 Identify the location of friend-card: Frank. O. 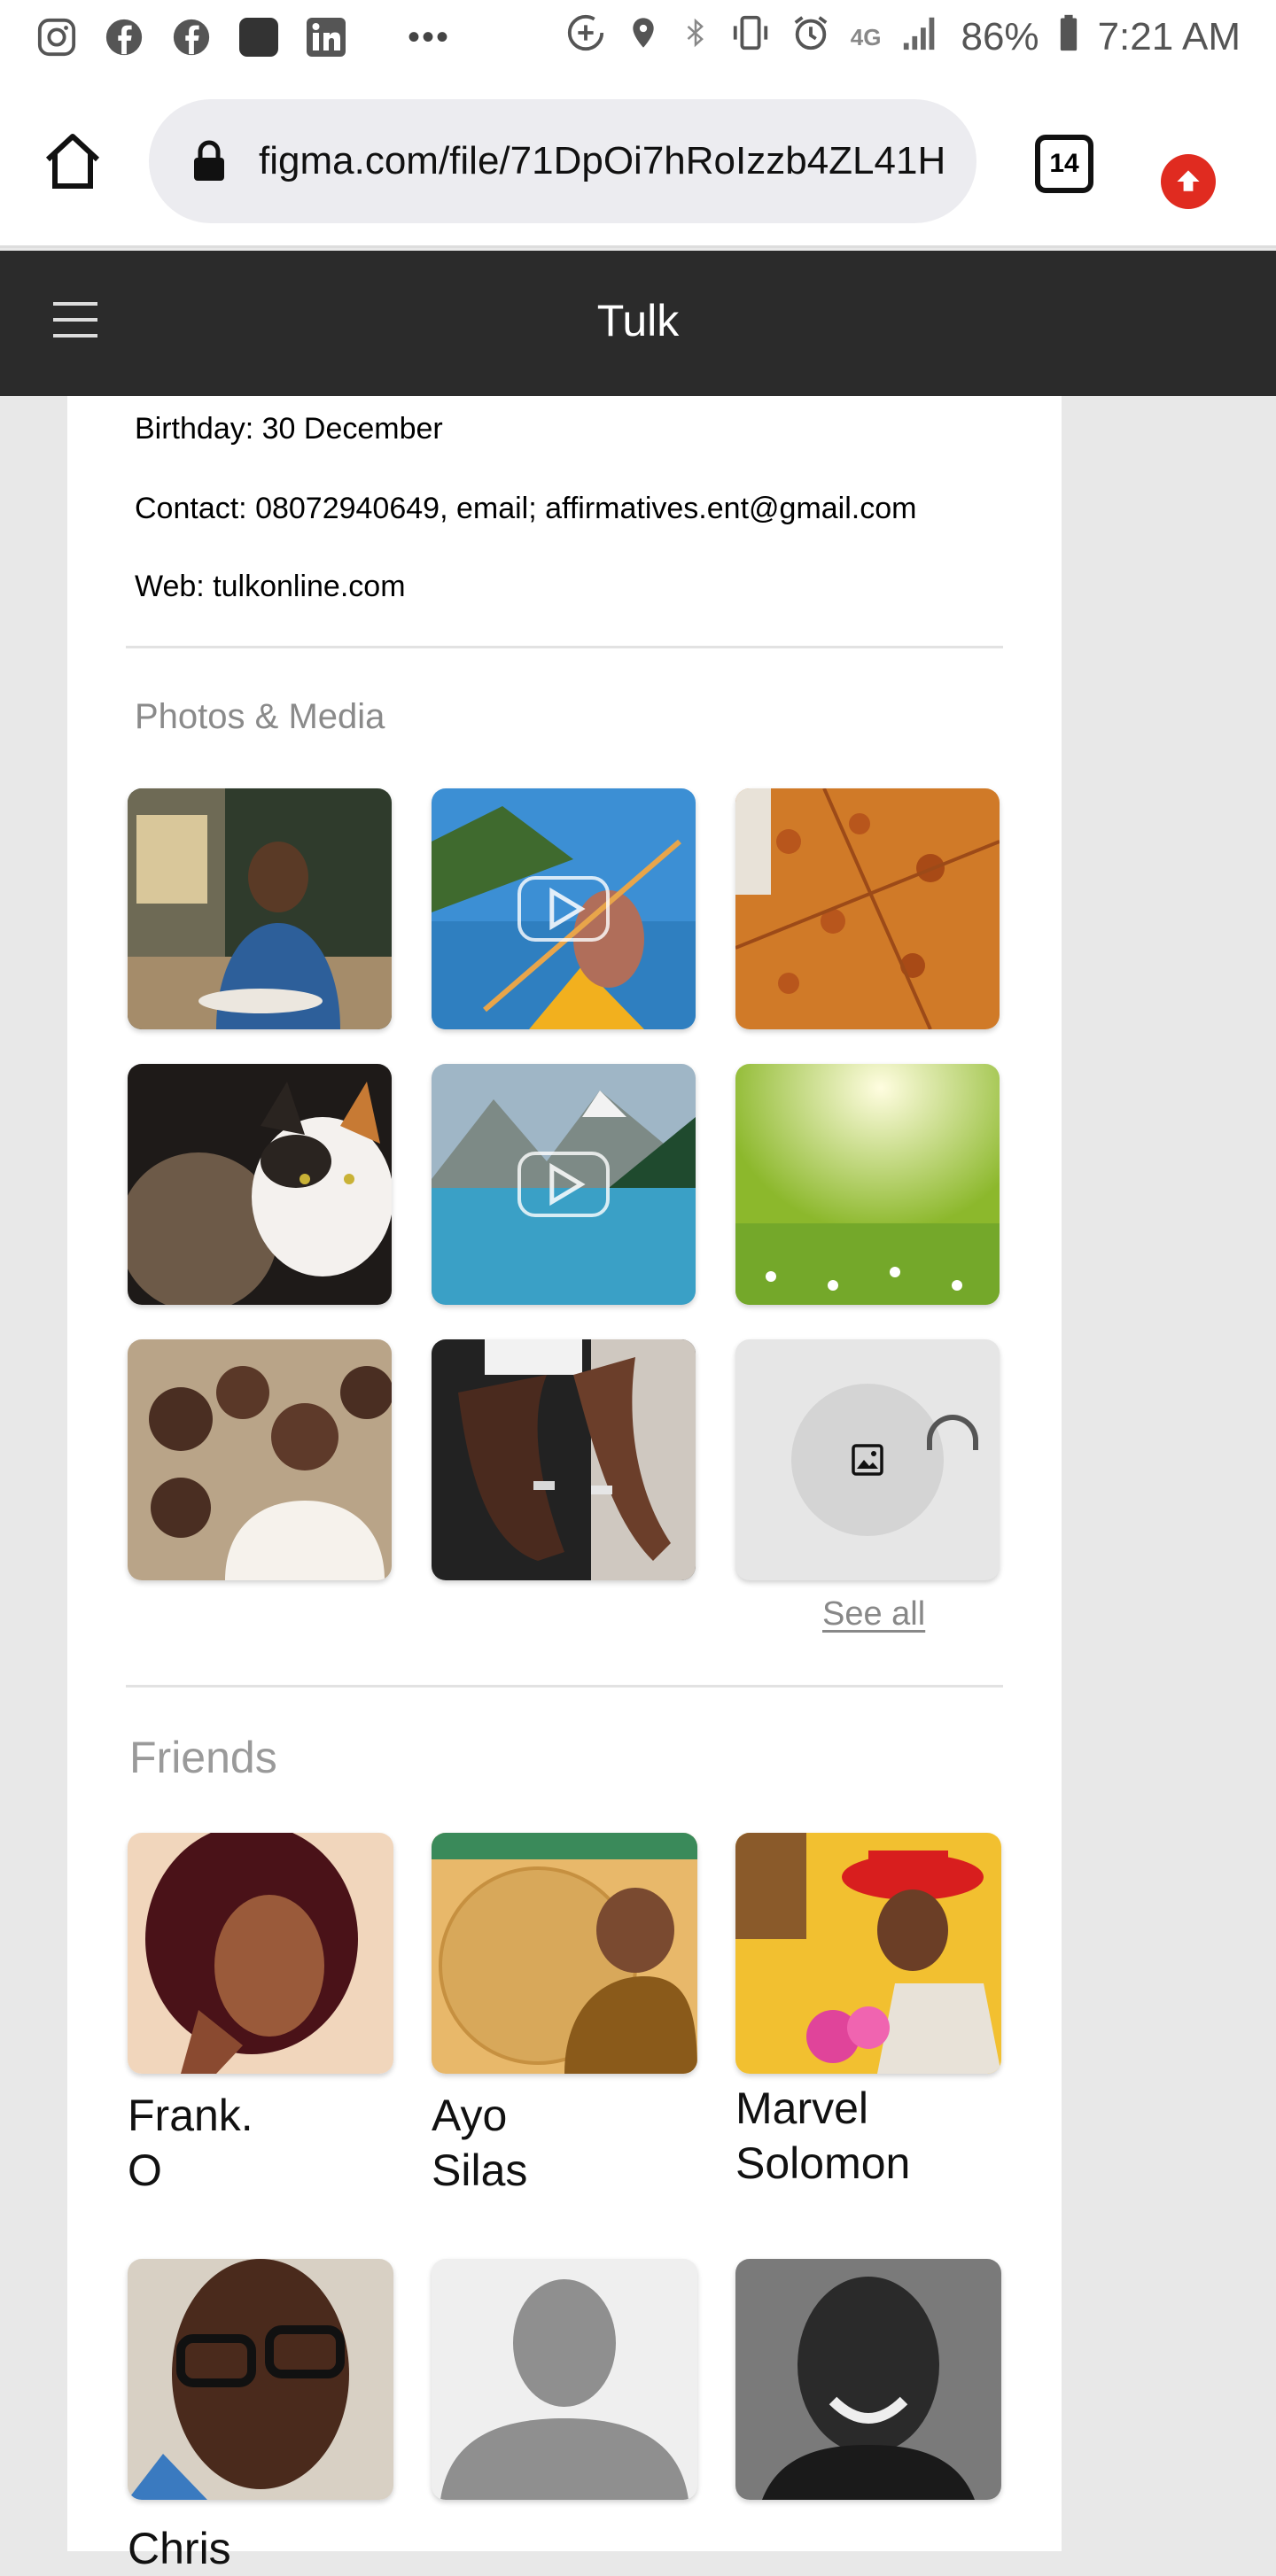
(260, 2015).